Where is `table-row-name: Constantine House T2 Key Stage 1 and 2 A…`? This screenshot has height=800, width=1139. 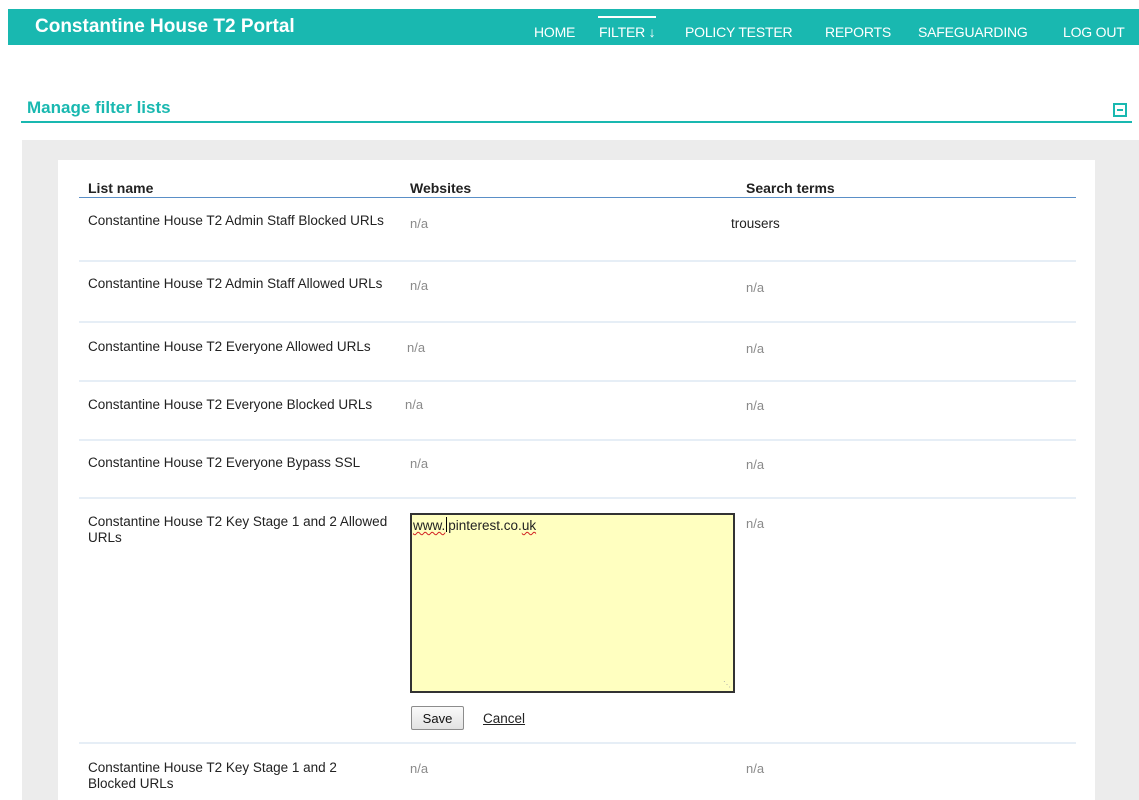
table-row-name: Constantine House T2 Key Stage 1 and 2 A… is located at coordinates (238, 529).